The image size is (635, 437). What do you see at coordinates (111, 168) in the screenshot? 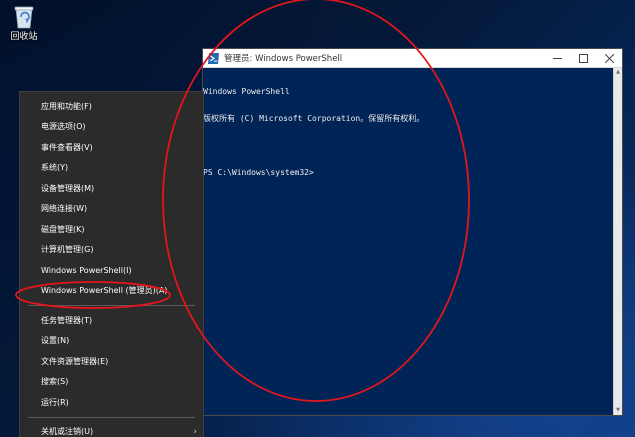
I see `menu-item-system: 系统(Y)` at bounding box center [111, 168].